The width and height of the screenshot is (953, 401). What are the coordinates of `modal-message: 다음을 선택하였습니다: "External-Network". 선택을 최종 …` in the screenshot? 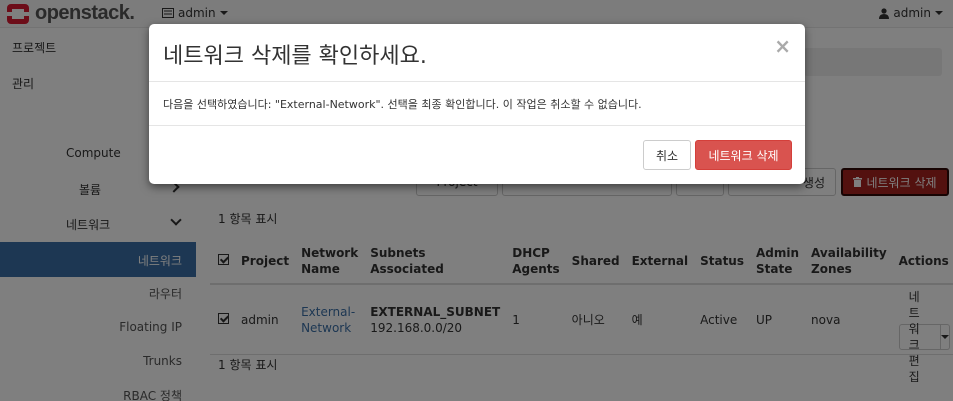 It's located at (402, 104).